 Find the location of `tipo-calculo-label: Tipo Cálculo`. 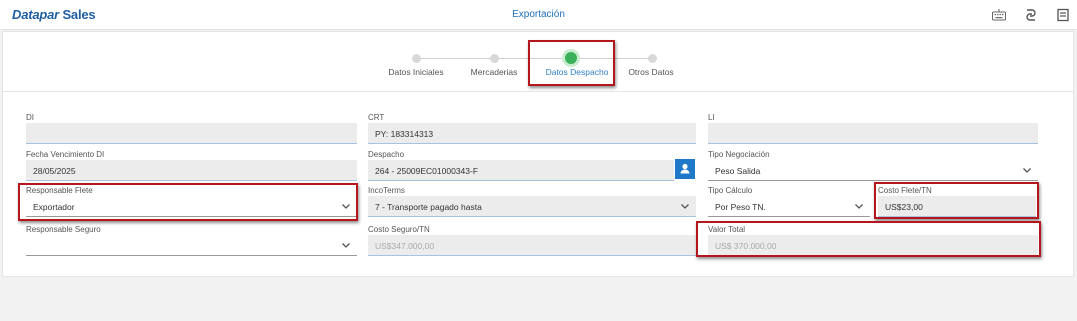

tipo-calculo-label: Tipo Cálculo is located at coordinates (730, 190).